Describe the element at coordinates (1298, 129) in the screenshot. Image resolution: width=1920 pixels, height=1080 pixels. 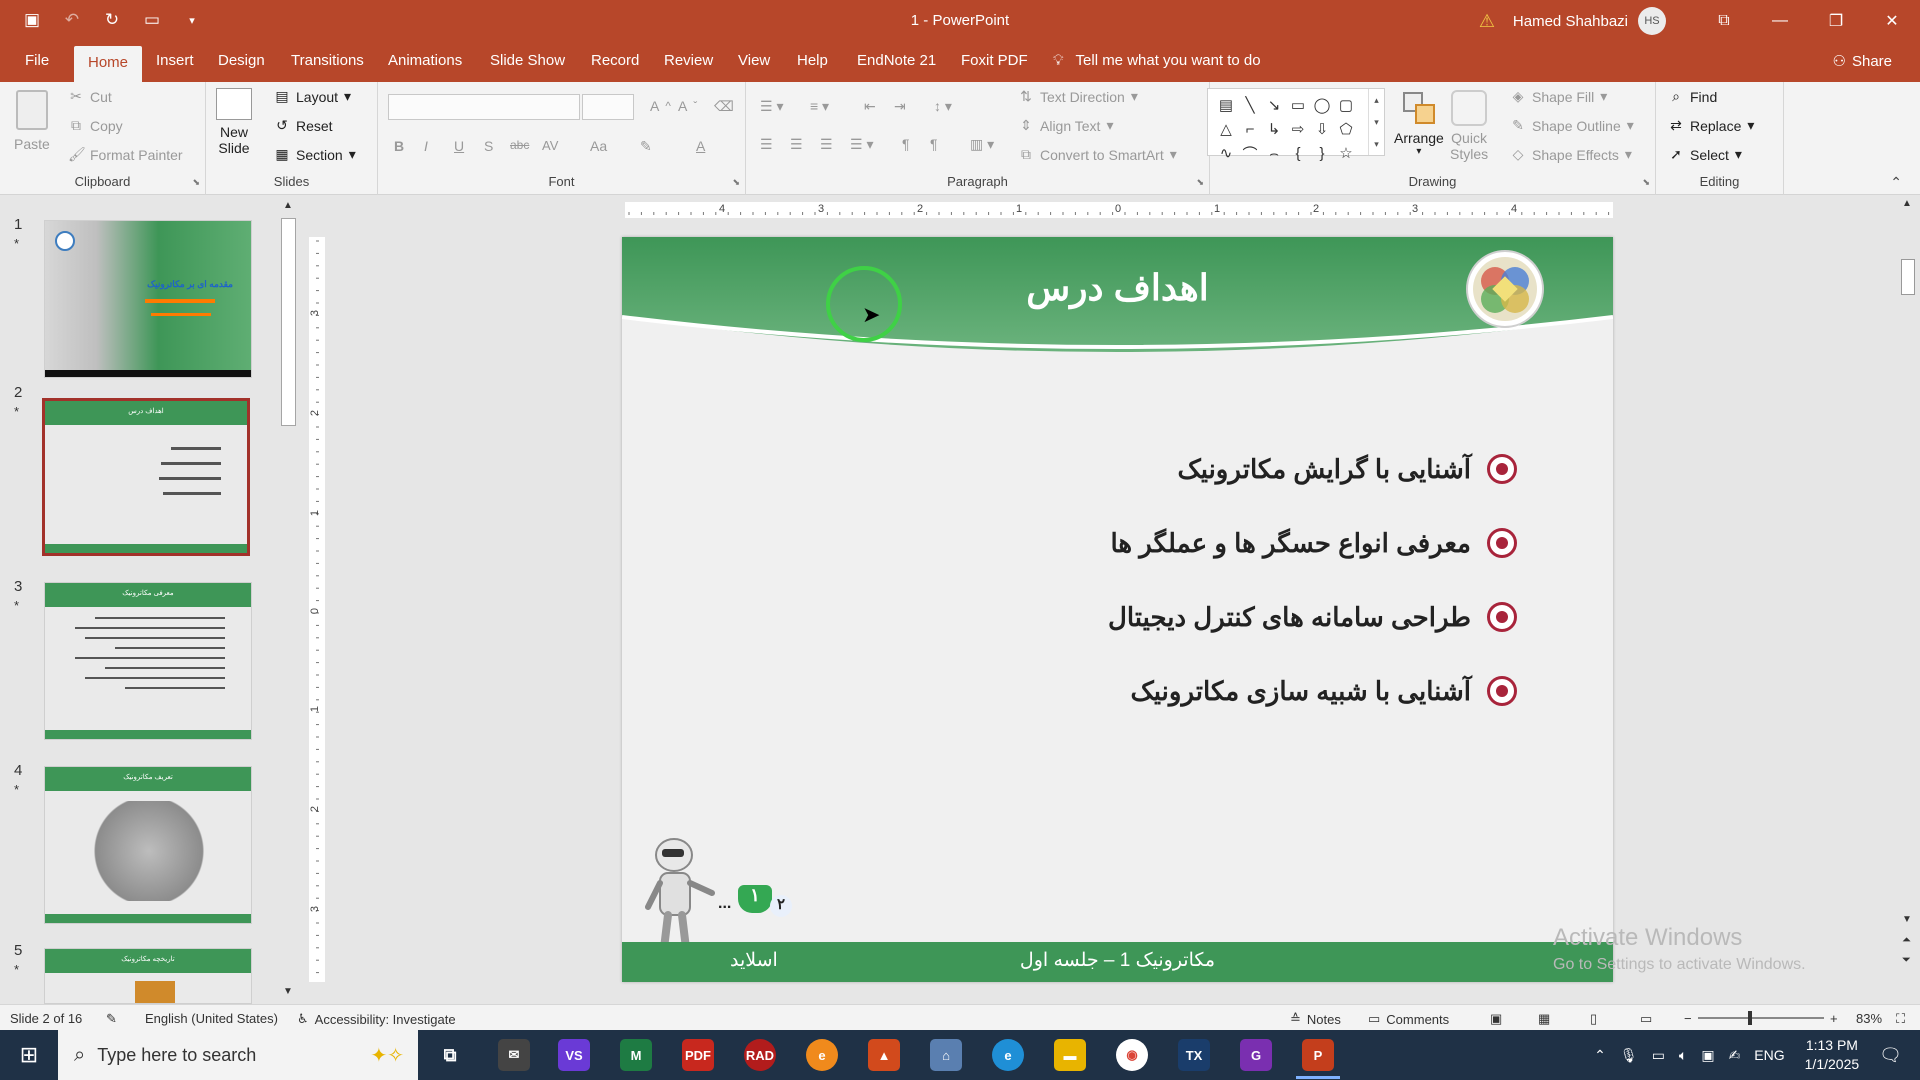
I see `right-arrow-icon: ⇨` at that location.